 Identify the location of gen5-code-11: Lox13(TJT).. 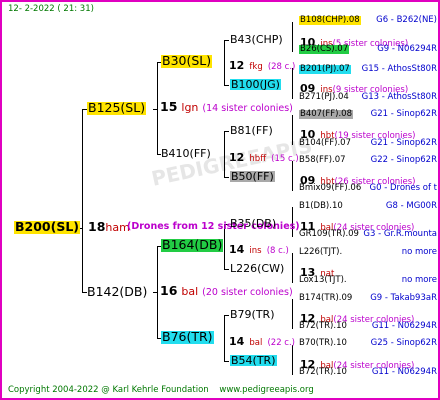
(323, 280).